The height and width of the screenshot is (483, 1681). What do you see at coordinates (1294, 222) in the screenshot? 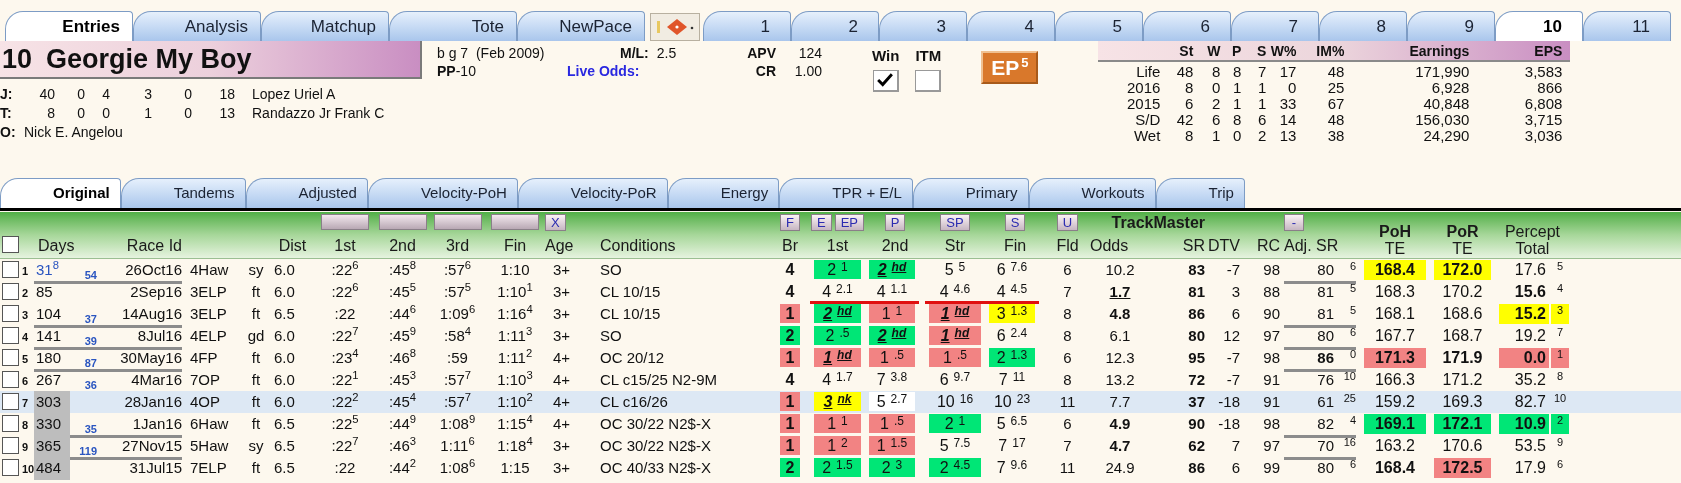
I see `header-button: -` at bounding box center [1294, 222].